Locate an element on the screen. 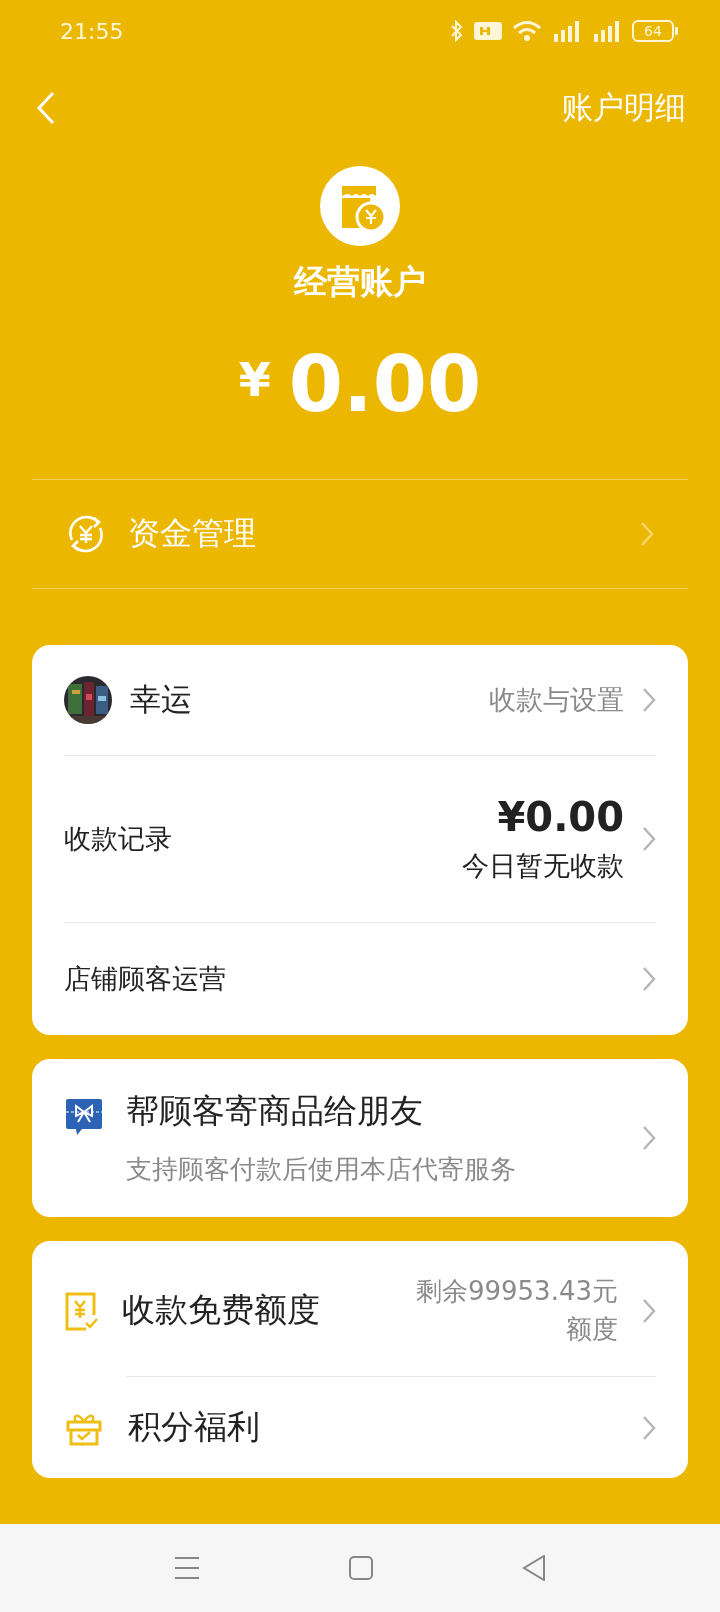 The width and height of the screenshot is (720, 1612). payment-records-row: 收款记录 ¥0.00 今日暂无收款 is located at coordinates (360, 839).